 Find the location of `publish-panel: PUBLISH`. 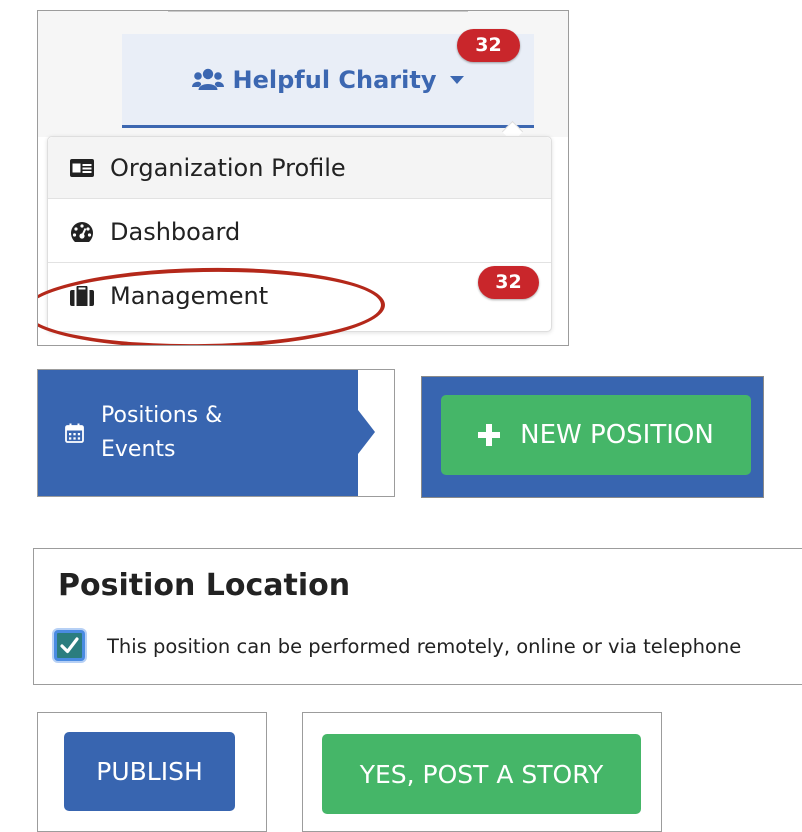

publish-panel: PUBLISH is located at coordinates (152, 772).